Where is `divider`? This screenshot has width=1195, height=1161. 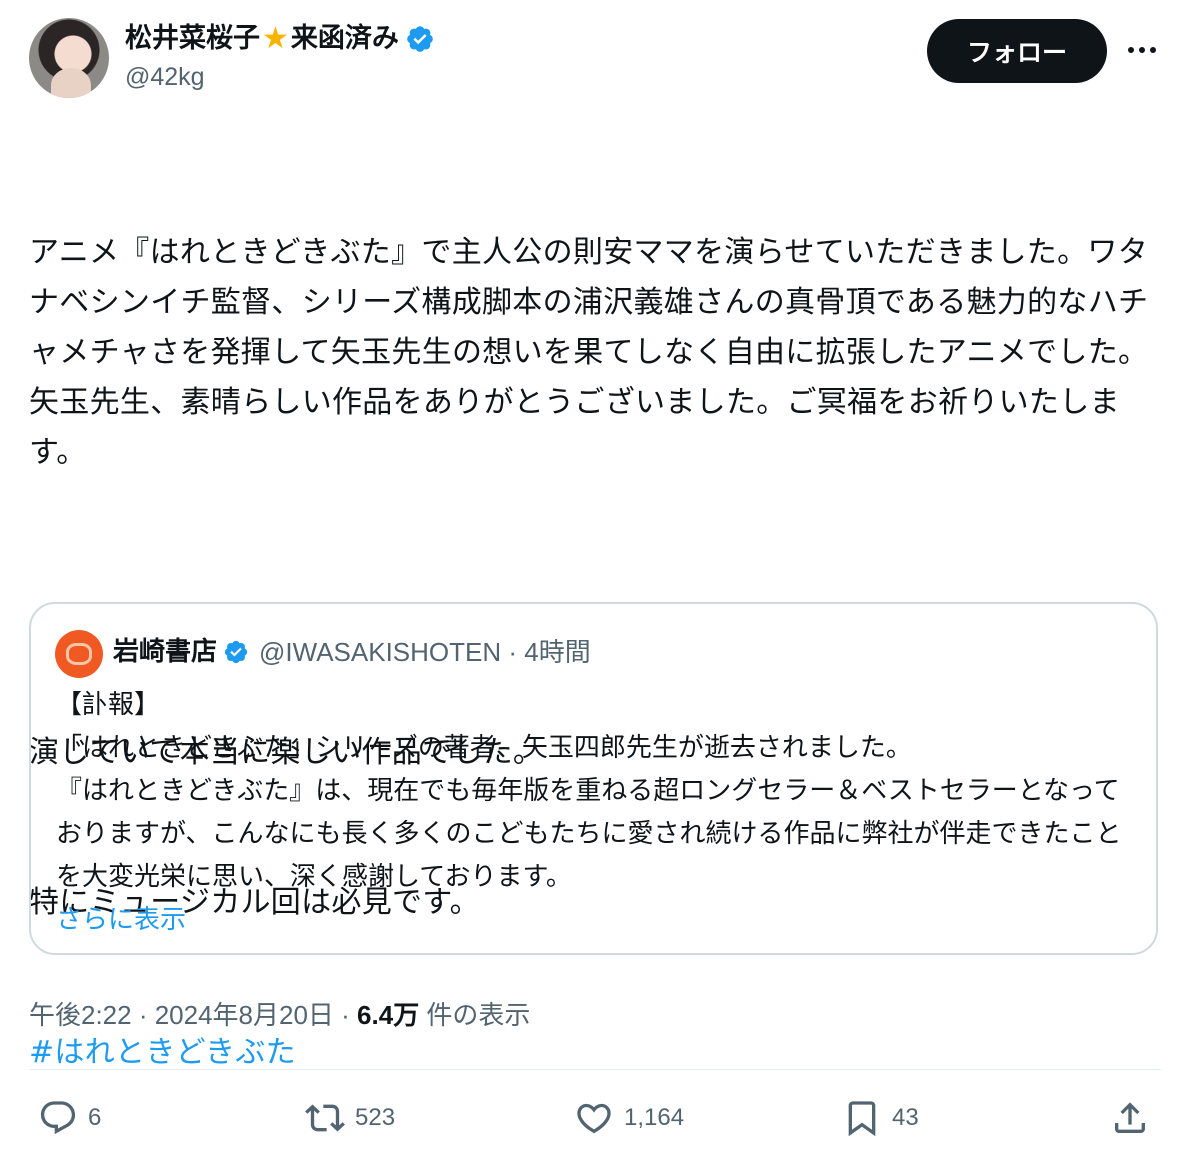
divider is located at coordinates (595, 1069).